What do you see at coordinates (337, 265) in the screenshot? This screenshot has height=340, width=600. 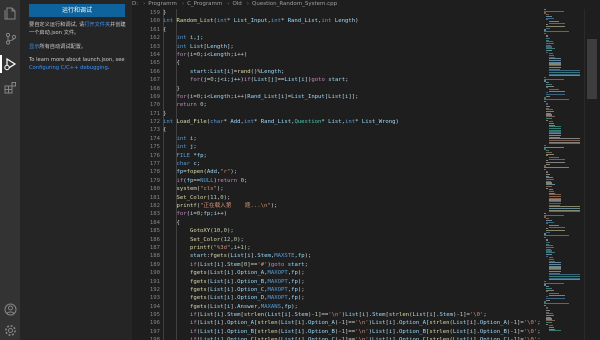 I see `code-line: 189 if(List[i].Stem[0]=='#')goto start;` at bounding box center [337, 265].